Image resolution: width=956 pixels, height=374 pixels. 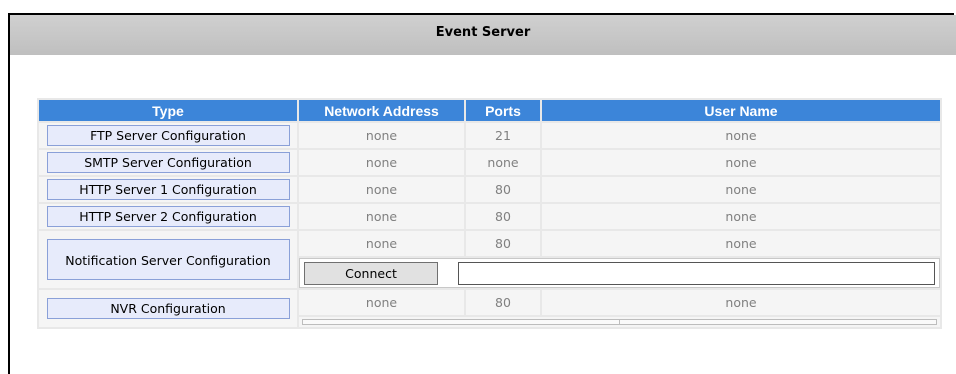 I want to click on http-server-2-config-button: HTTP Server 2 Configuration, so click(x=168, y=216).